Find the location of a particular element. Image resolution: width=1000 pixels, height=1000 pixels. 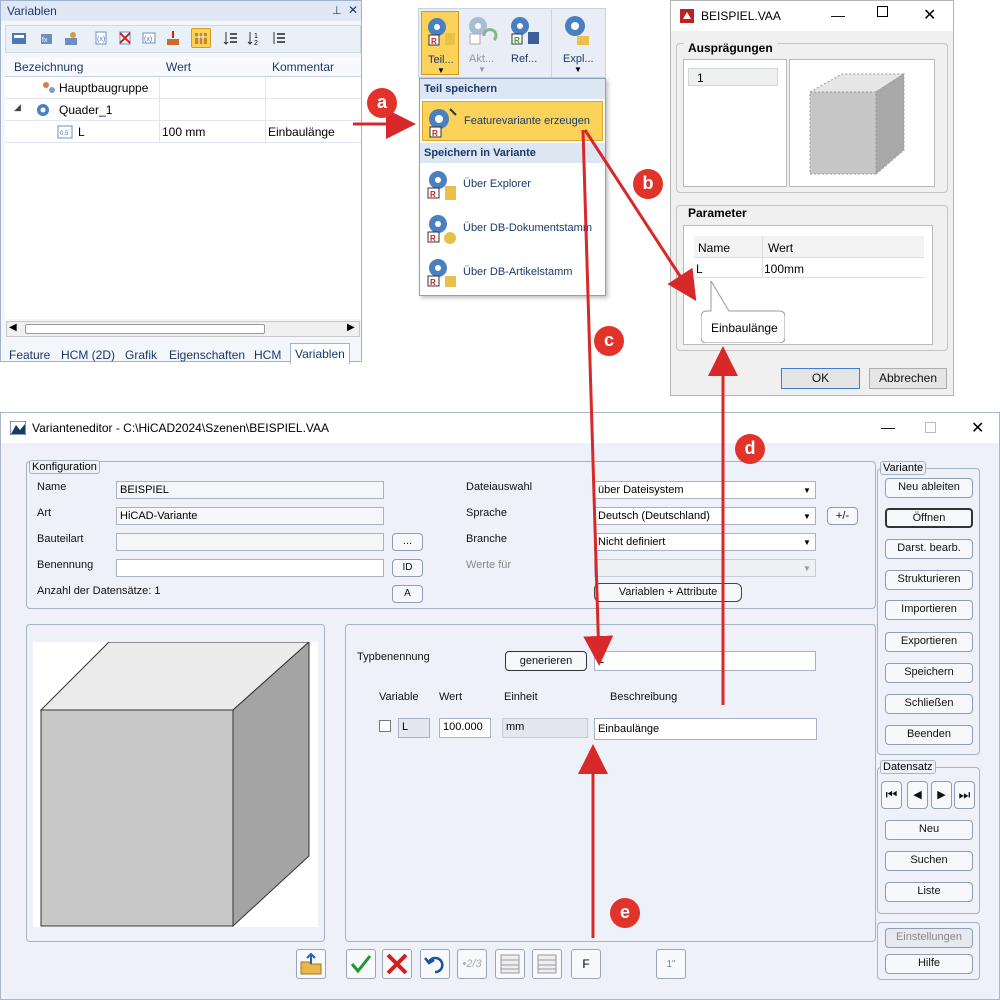

art-field: HiCAD-Variante is located at coordinates (250, 516).